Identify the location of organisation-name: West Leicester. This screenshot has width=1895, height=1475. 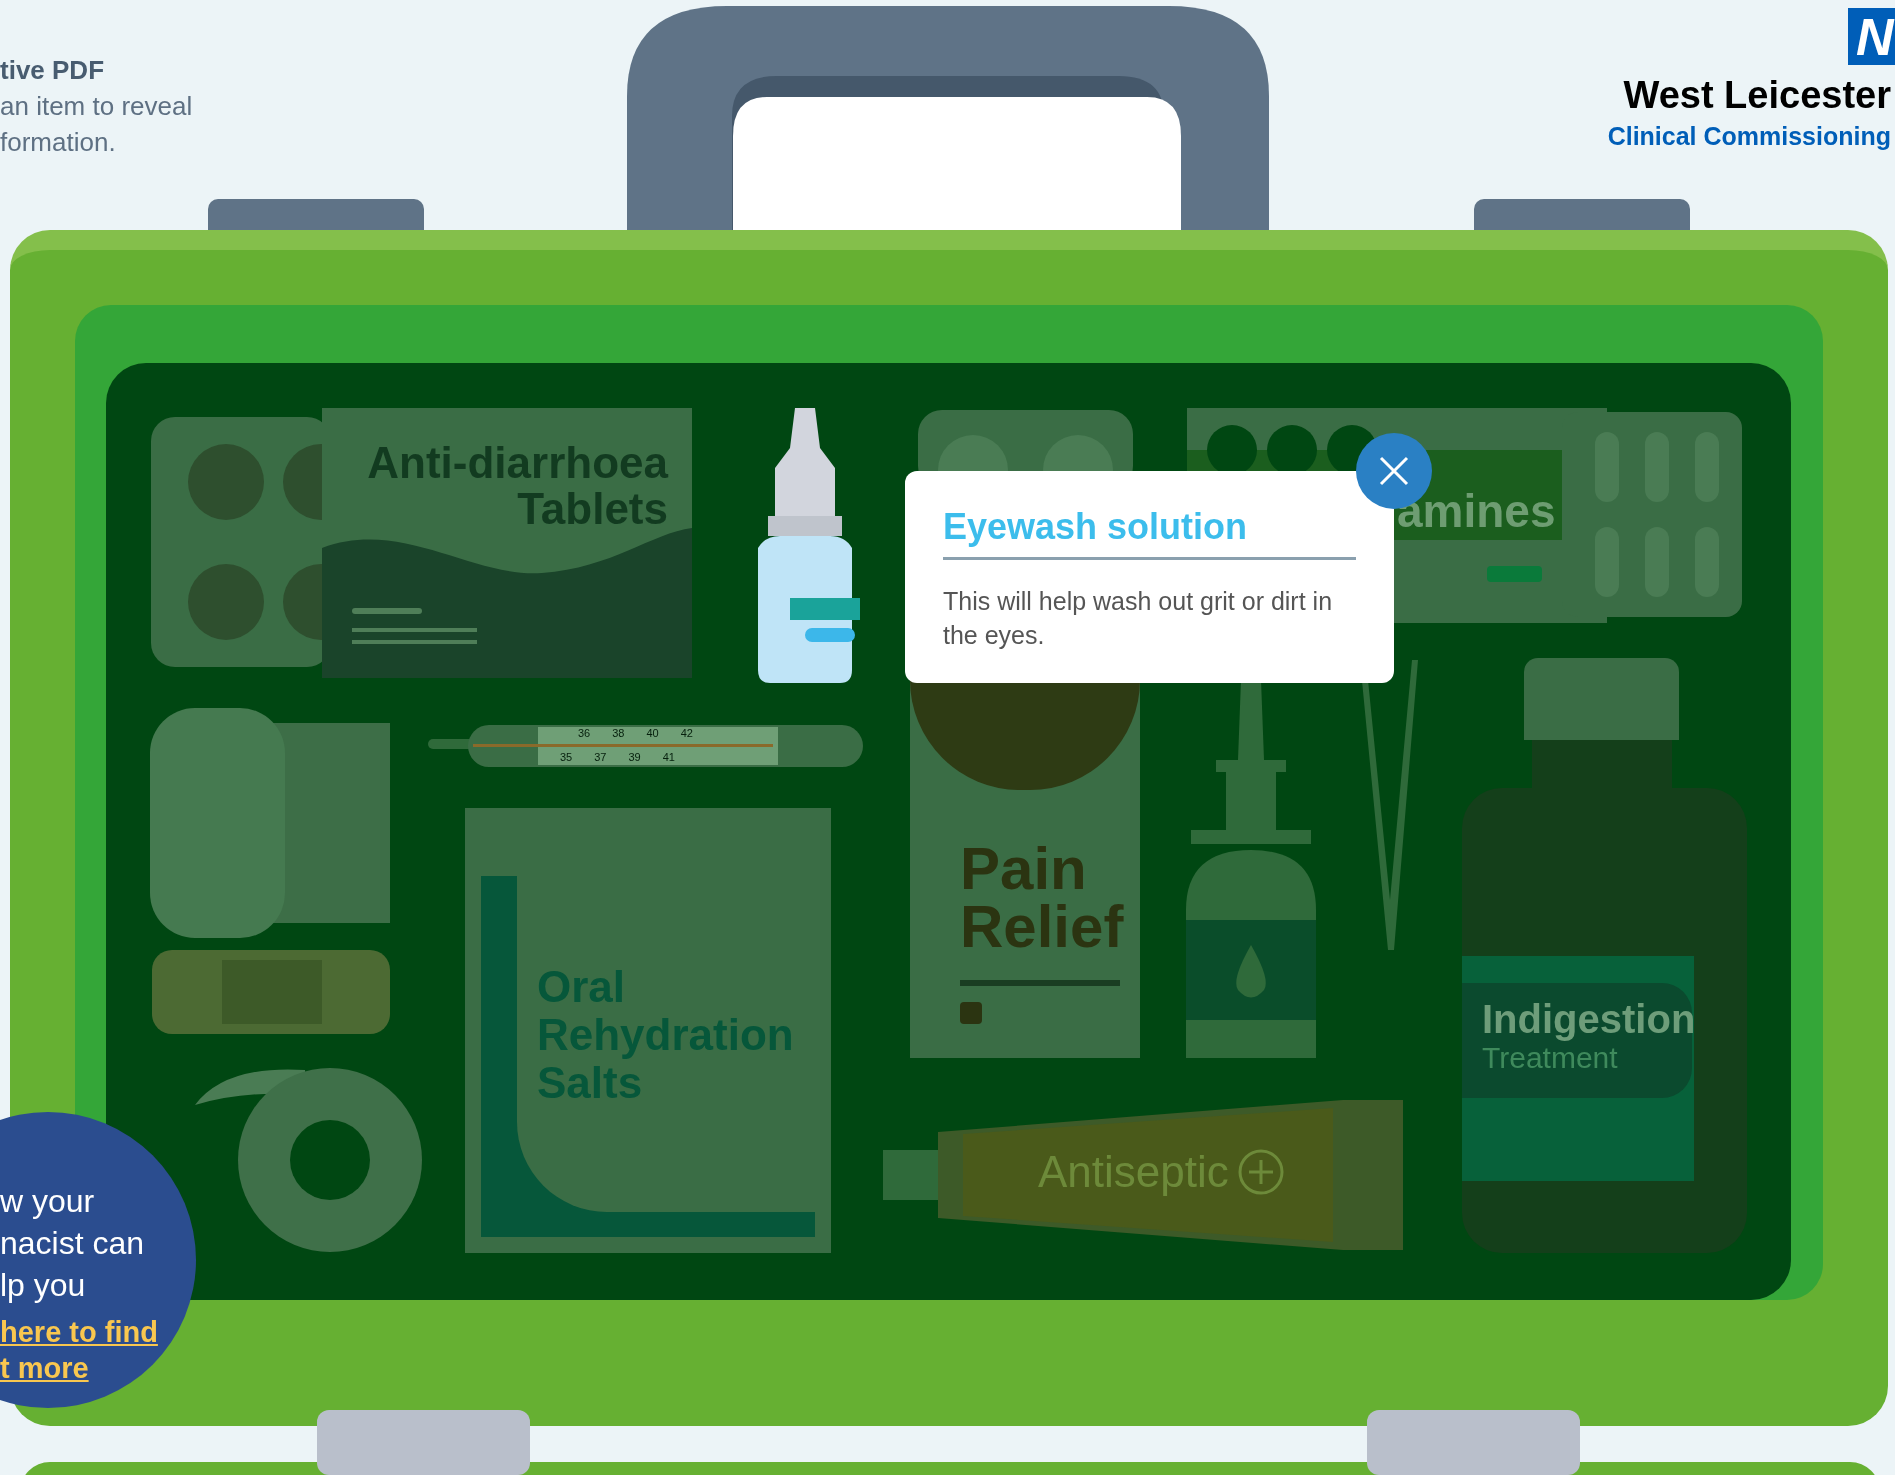
(1757, 95).